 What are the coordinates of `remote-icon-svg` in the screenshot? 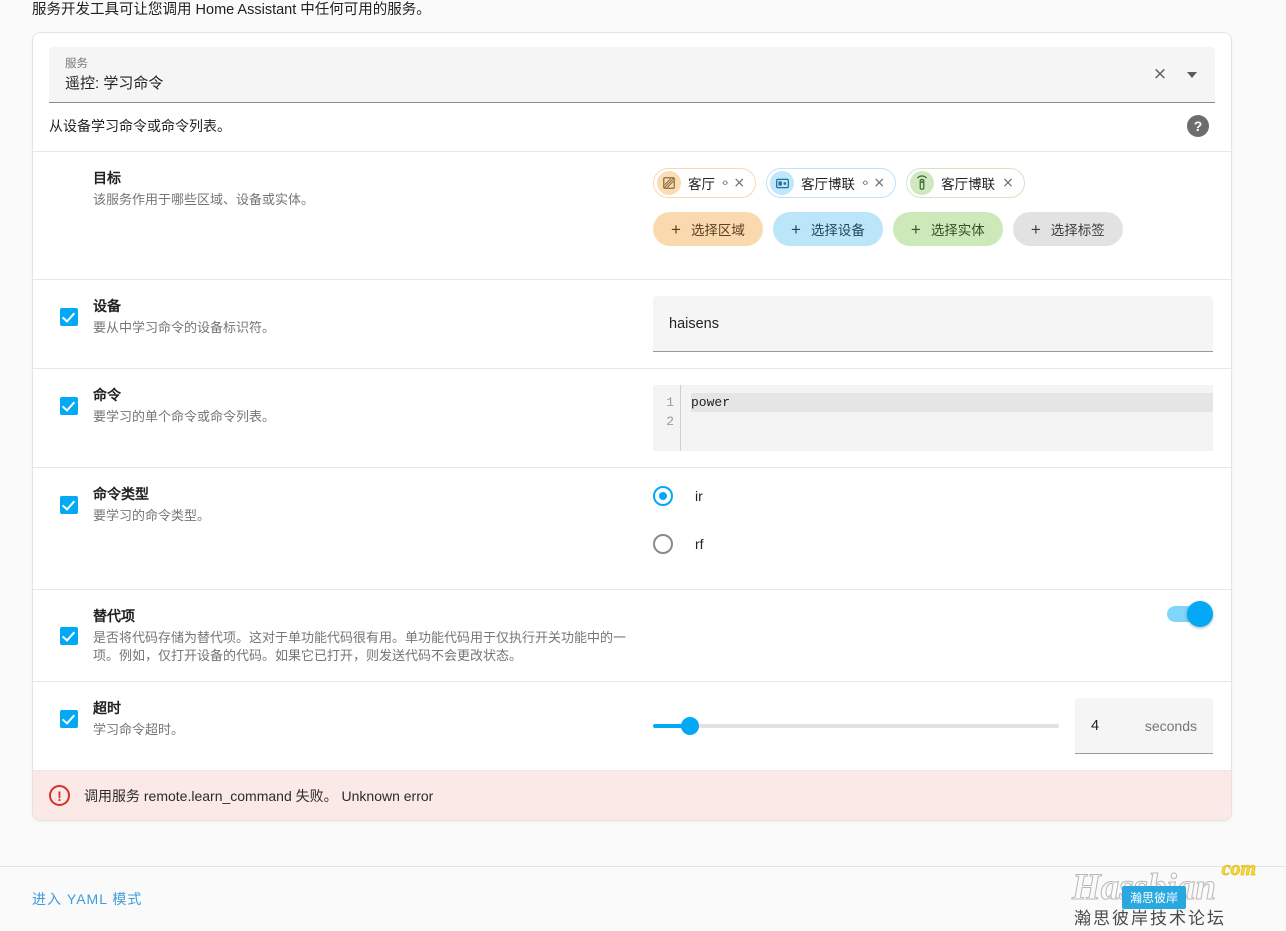 It's located at (922, 182).